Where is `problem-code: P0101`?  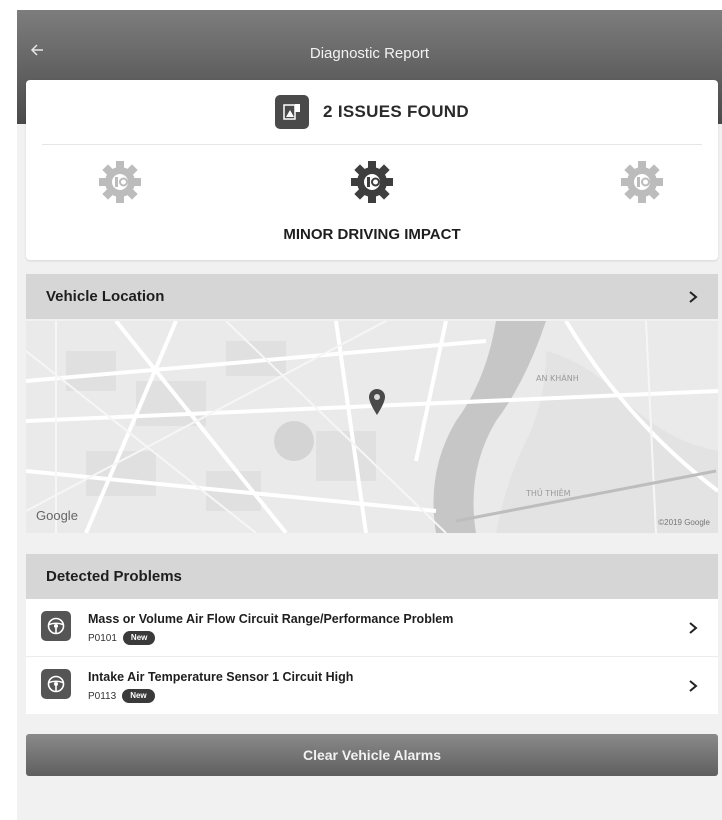
problem-code: P0101 is located at coordinates (102, 638).